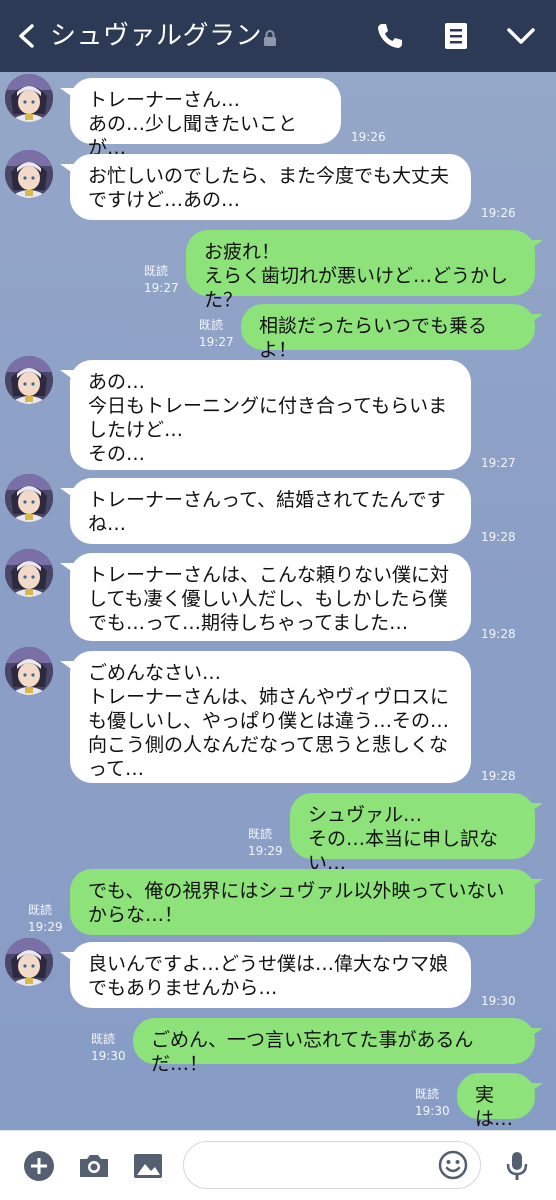 This screenshot has height=1200, width=556. I want to click on phone-icon, so click(390, 36).